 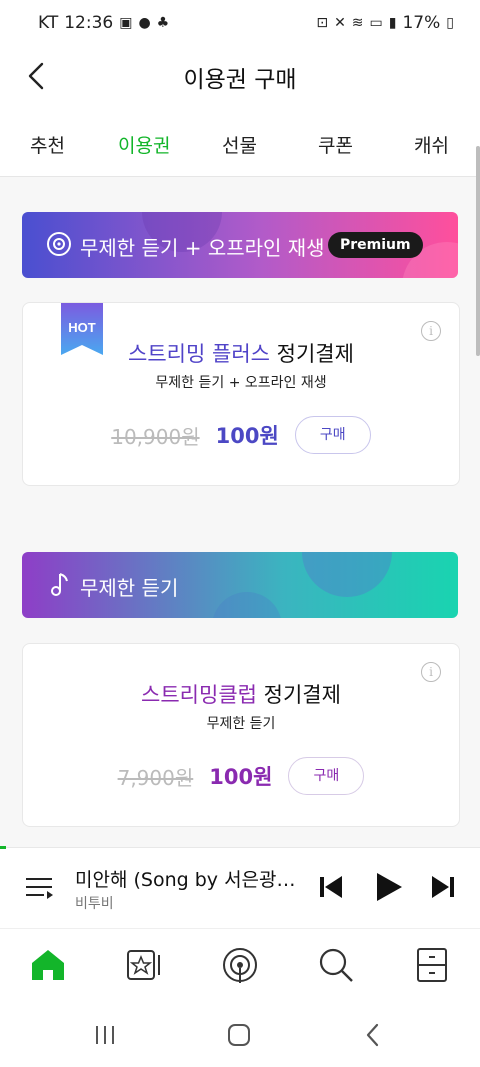 What do you see at coordinates (105, 1035) in the screenshot?
I see `recent-apps-icon` at bounding box center [105, 1035].